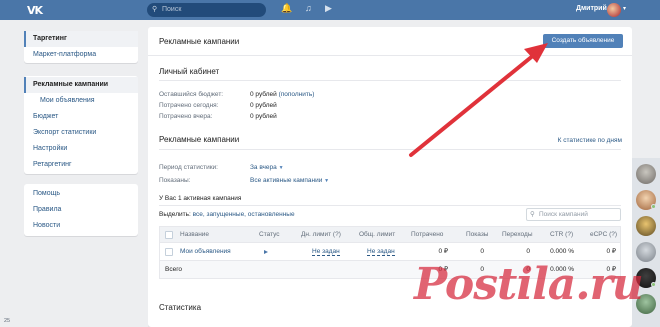 This screenshot has height=327, width=660. Describe the element at coordinates (377, 235) in the screenshot. I see `col-total-limit: Общ. лимит` at that location.